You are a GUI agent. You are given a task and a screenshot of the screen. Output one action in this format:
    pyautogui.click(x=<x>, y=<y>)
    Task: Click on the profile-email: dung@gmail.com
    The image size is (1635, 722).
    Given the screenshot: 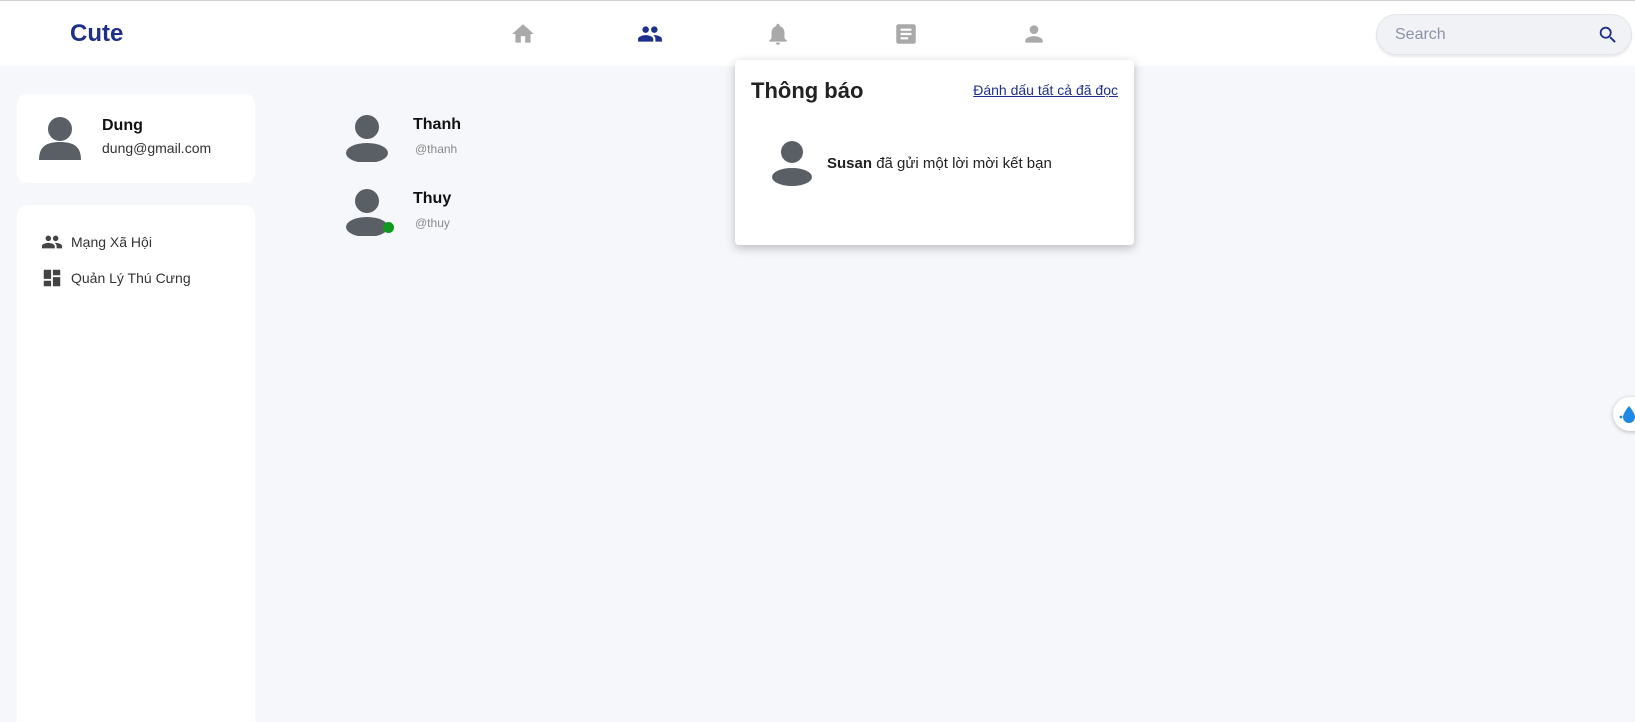 What is the action you would take?
    pyautogui.click(x=157, y=148)
    